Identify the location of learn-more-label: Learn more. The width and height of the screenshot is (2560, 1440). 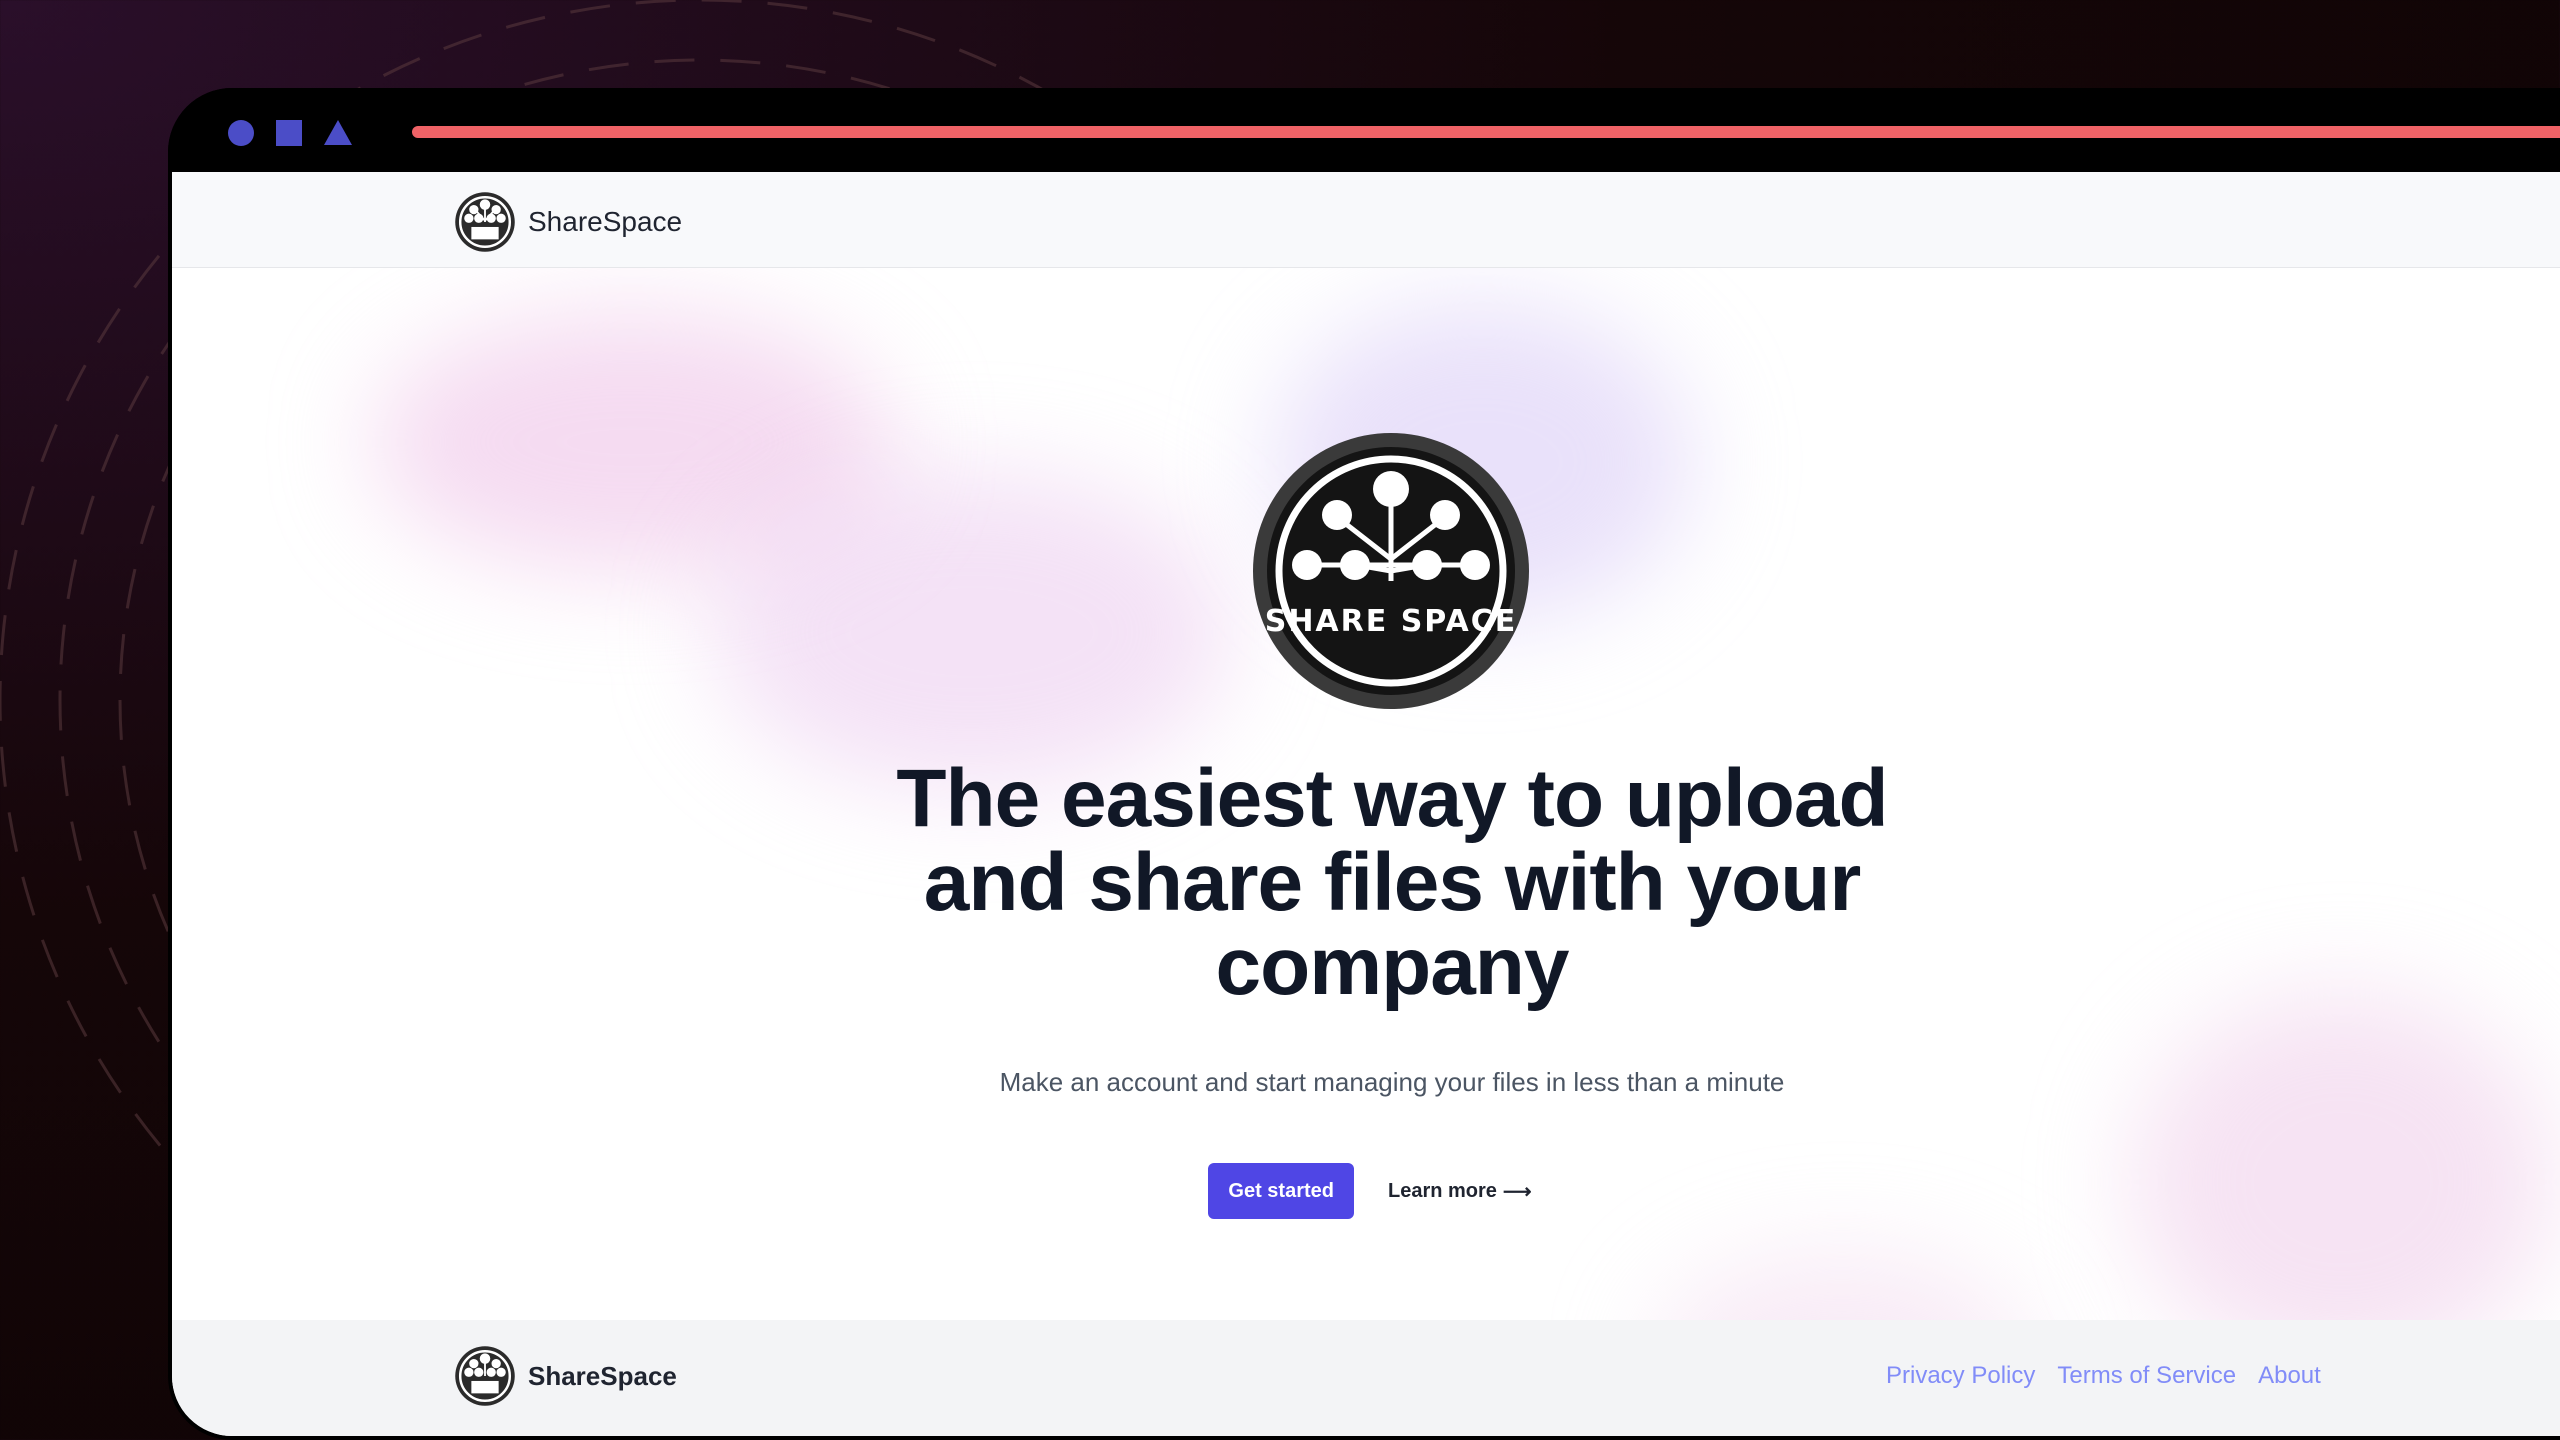
(1442, 1190).